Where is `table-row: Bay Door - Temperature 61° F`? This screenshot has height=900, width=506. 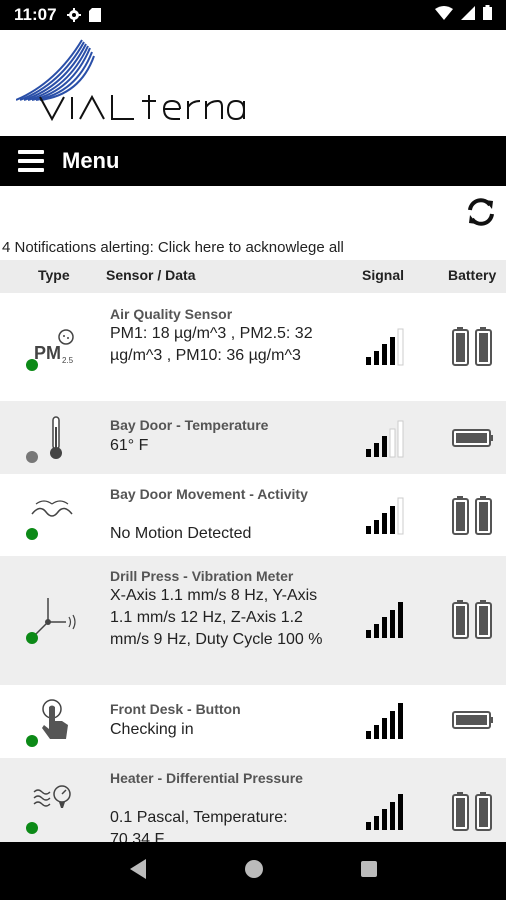 table-row: Bay Door - Temperature 61° F is located at coordinates (253, 437).